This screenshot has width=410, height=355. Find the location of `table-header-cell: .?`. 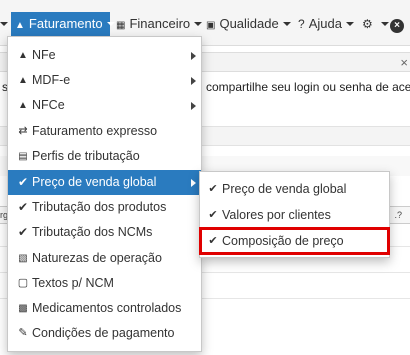

table-header-cell: .? is located at coordinates (398, 215).